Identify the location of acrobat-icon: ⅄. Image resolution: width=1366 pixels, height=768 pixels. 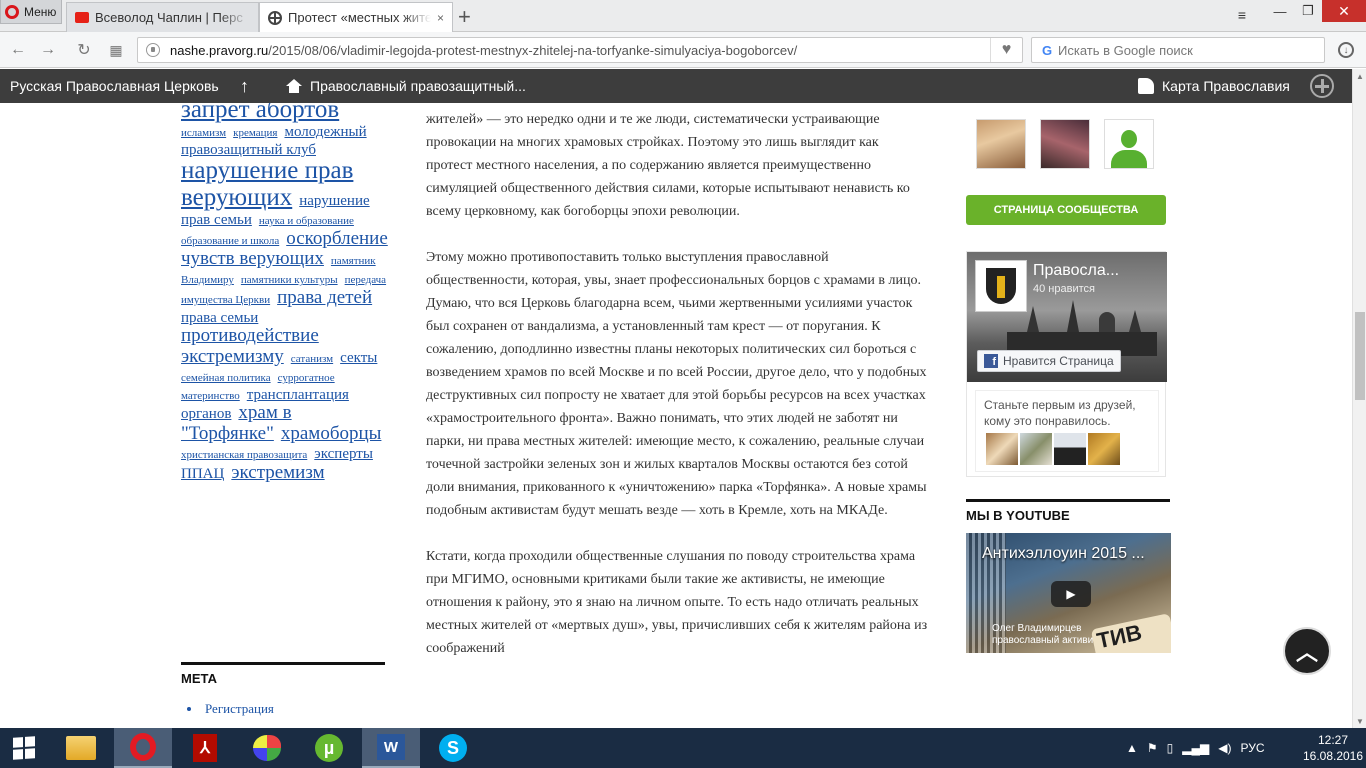
(205, 748).